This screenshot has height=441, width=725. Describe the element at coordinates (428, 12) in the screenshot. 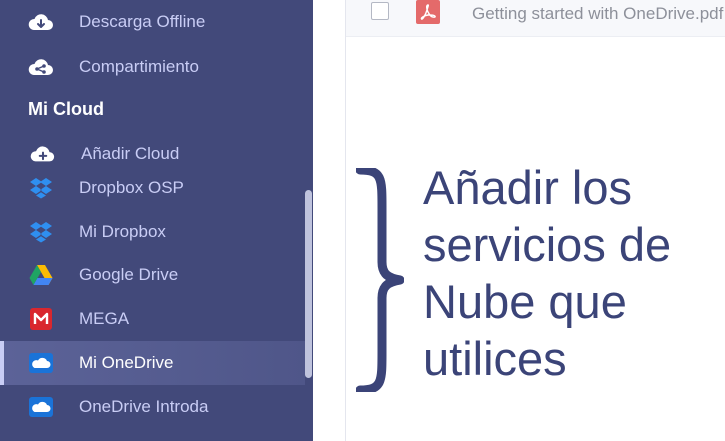

I see `pdf-icon` at that location.